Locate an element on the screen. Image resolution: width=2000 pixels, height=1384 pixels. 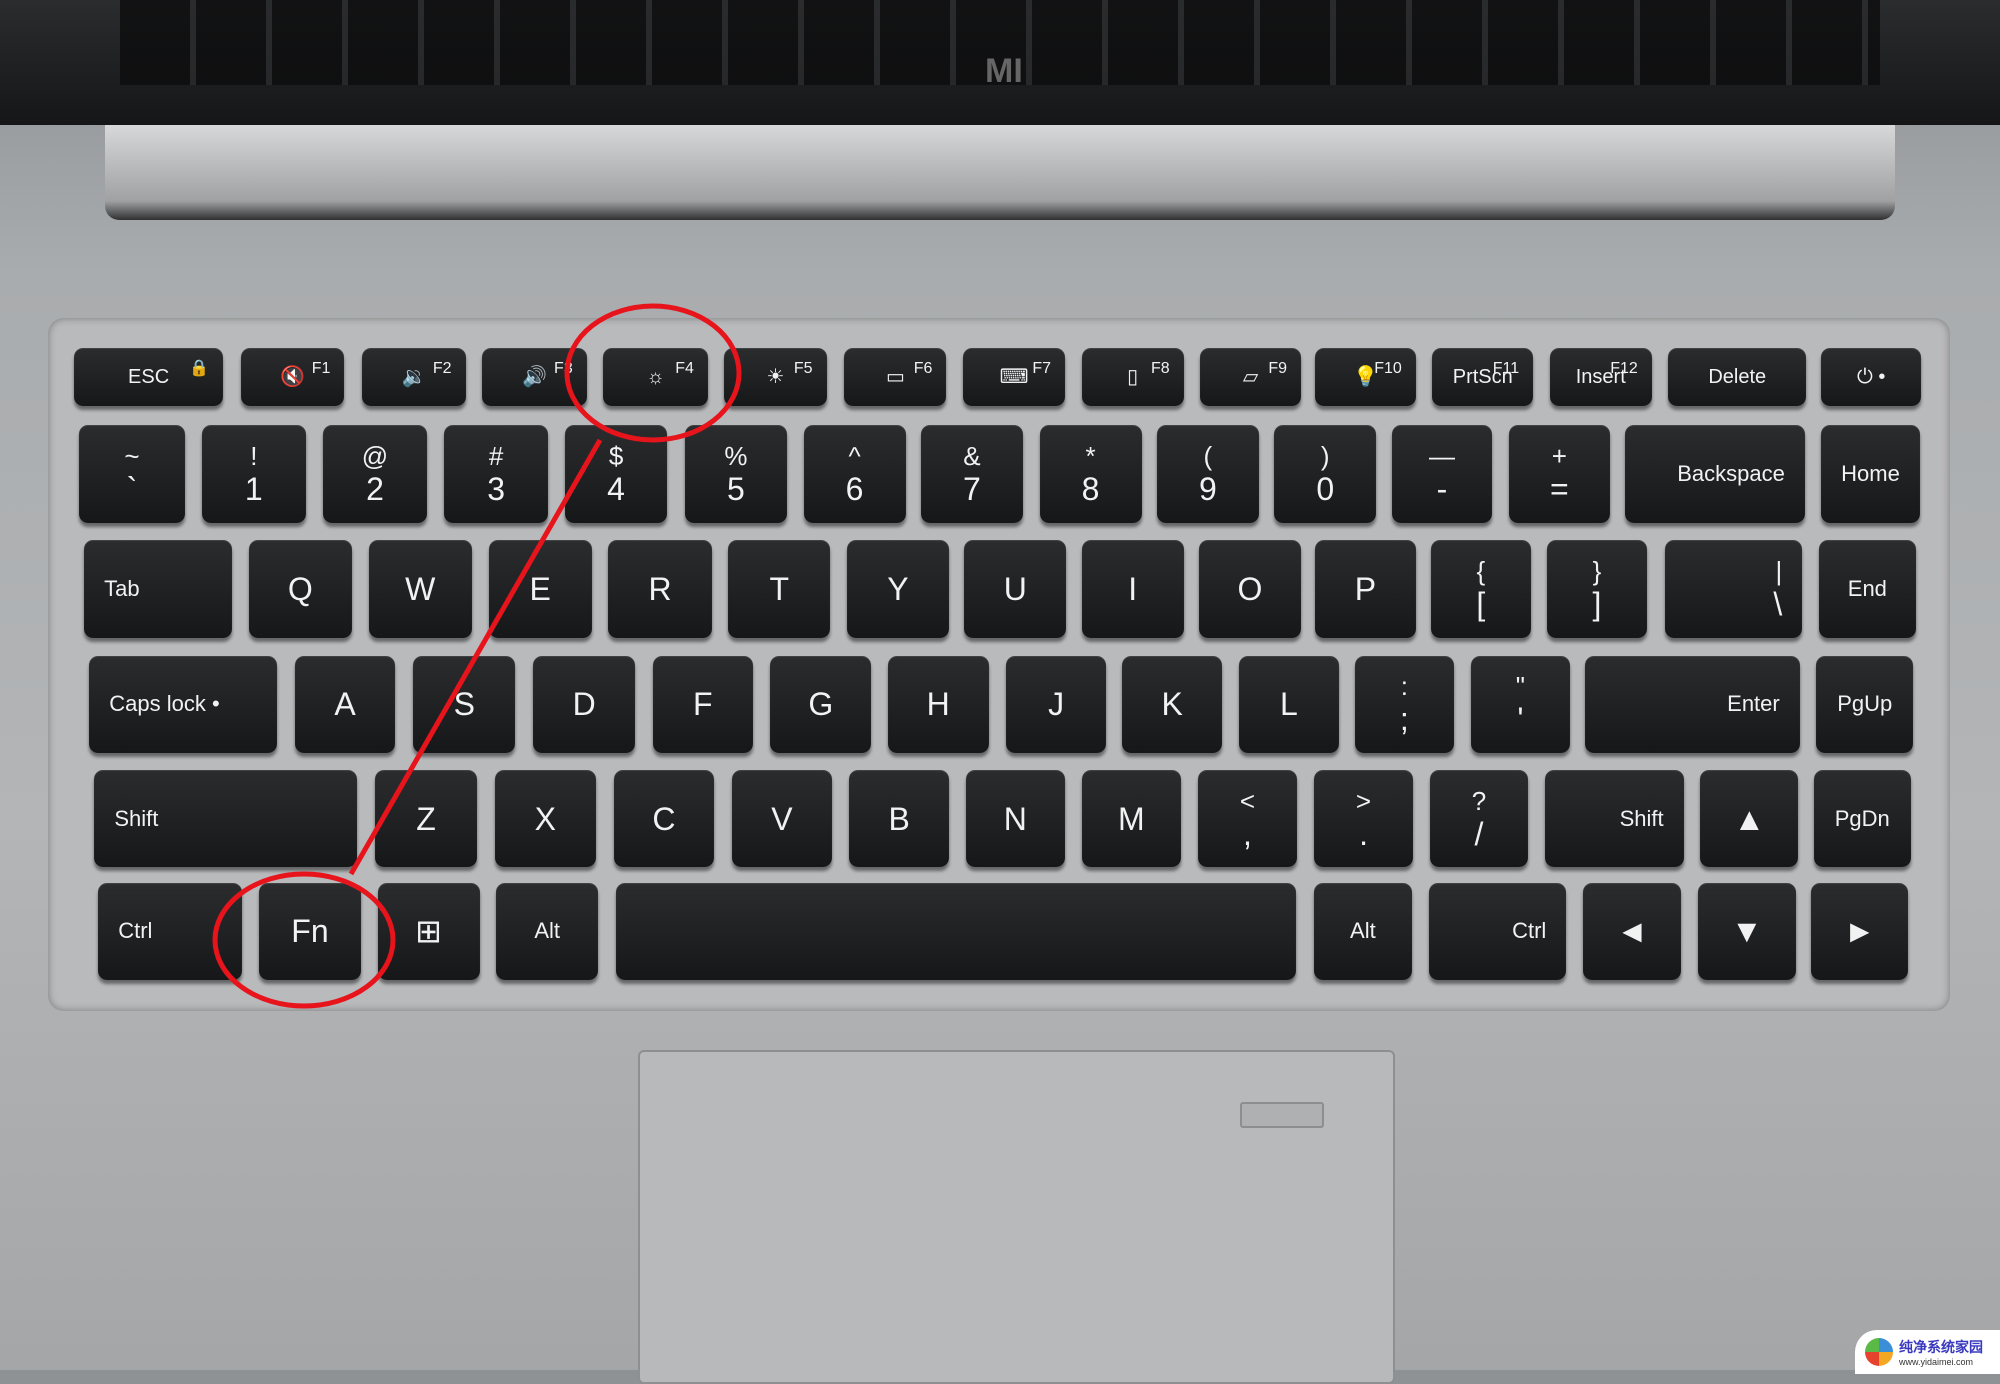
watermark-logo-icon is located at coordinates (1879, 1352).